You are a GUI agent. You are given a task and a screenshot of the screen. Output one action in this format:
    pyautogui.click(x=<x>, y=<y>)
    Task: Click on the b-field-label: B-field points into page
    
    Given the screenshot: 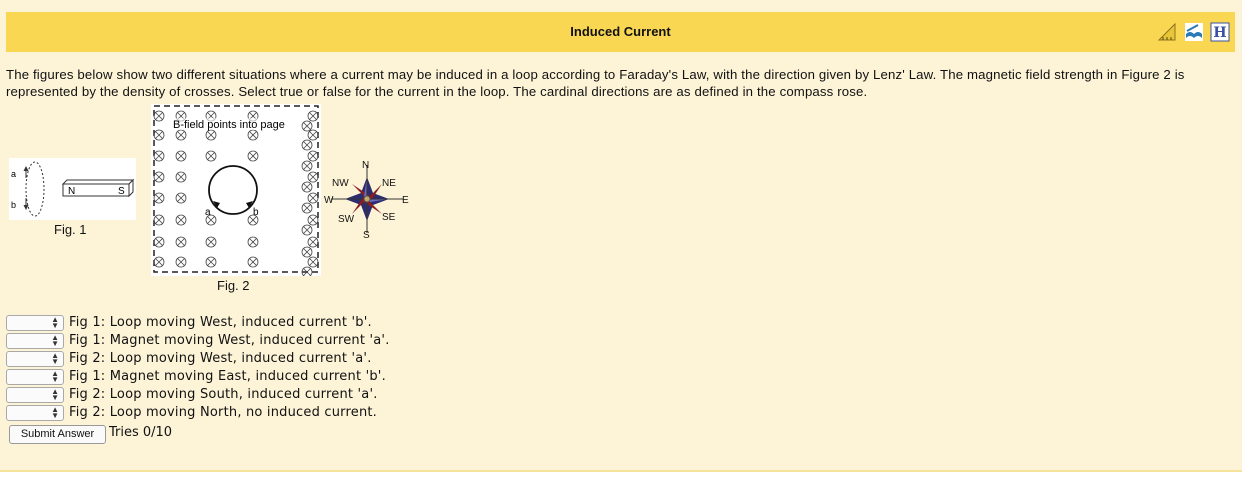 What is the action you would take?
    pyautogui.click(x=229, y=125)
    